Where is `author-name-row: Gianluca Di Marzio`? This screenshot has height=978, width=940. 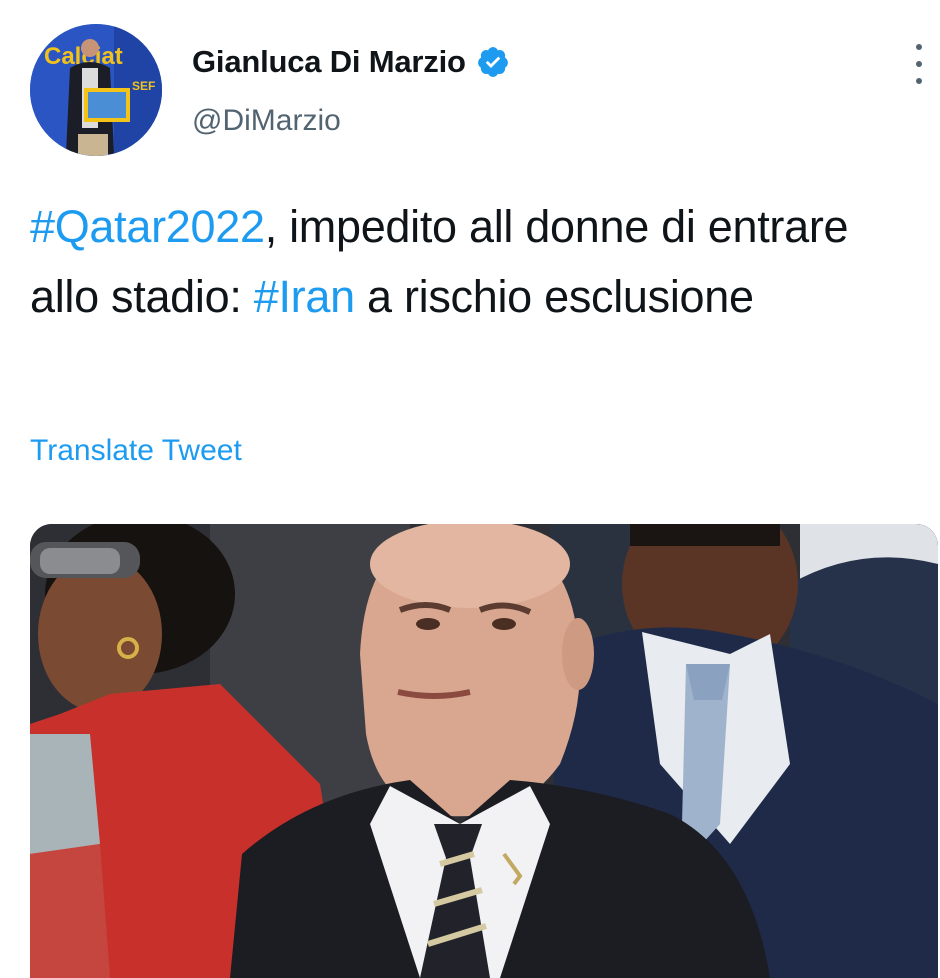
author-name-row: Gianluca Di Marzio is located at coordinates (351, 62).